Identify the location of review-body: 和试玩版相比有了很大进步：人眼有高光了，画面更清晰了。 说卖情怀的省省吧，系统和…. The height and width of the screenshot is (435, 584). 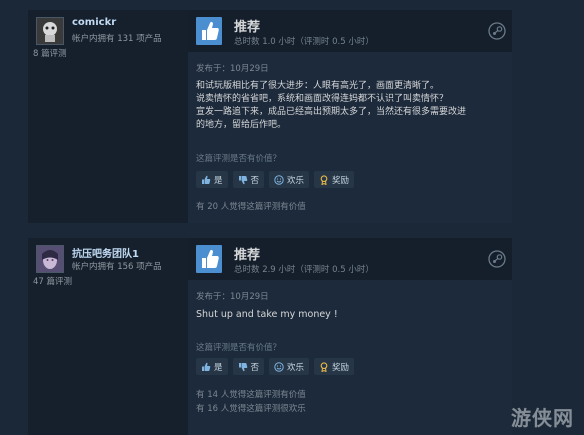
(346, 106).